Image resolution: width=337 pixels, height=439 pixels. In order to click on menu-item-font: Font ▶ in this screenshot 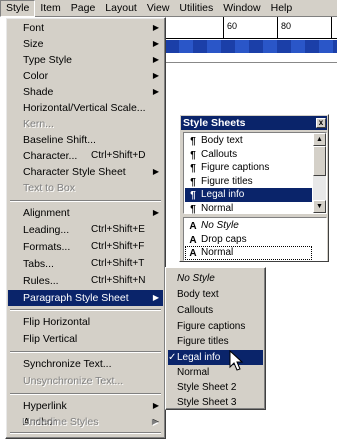, I will do `click(85, 28)`.